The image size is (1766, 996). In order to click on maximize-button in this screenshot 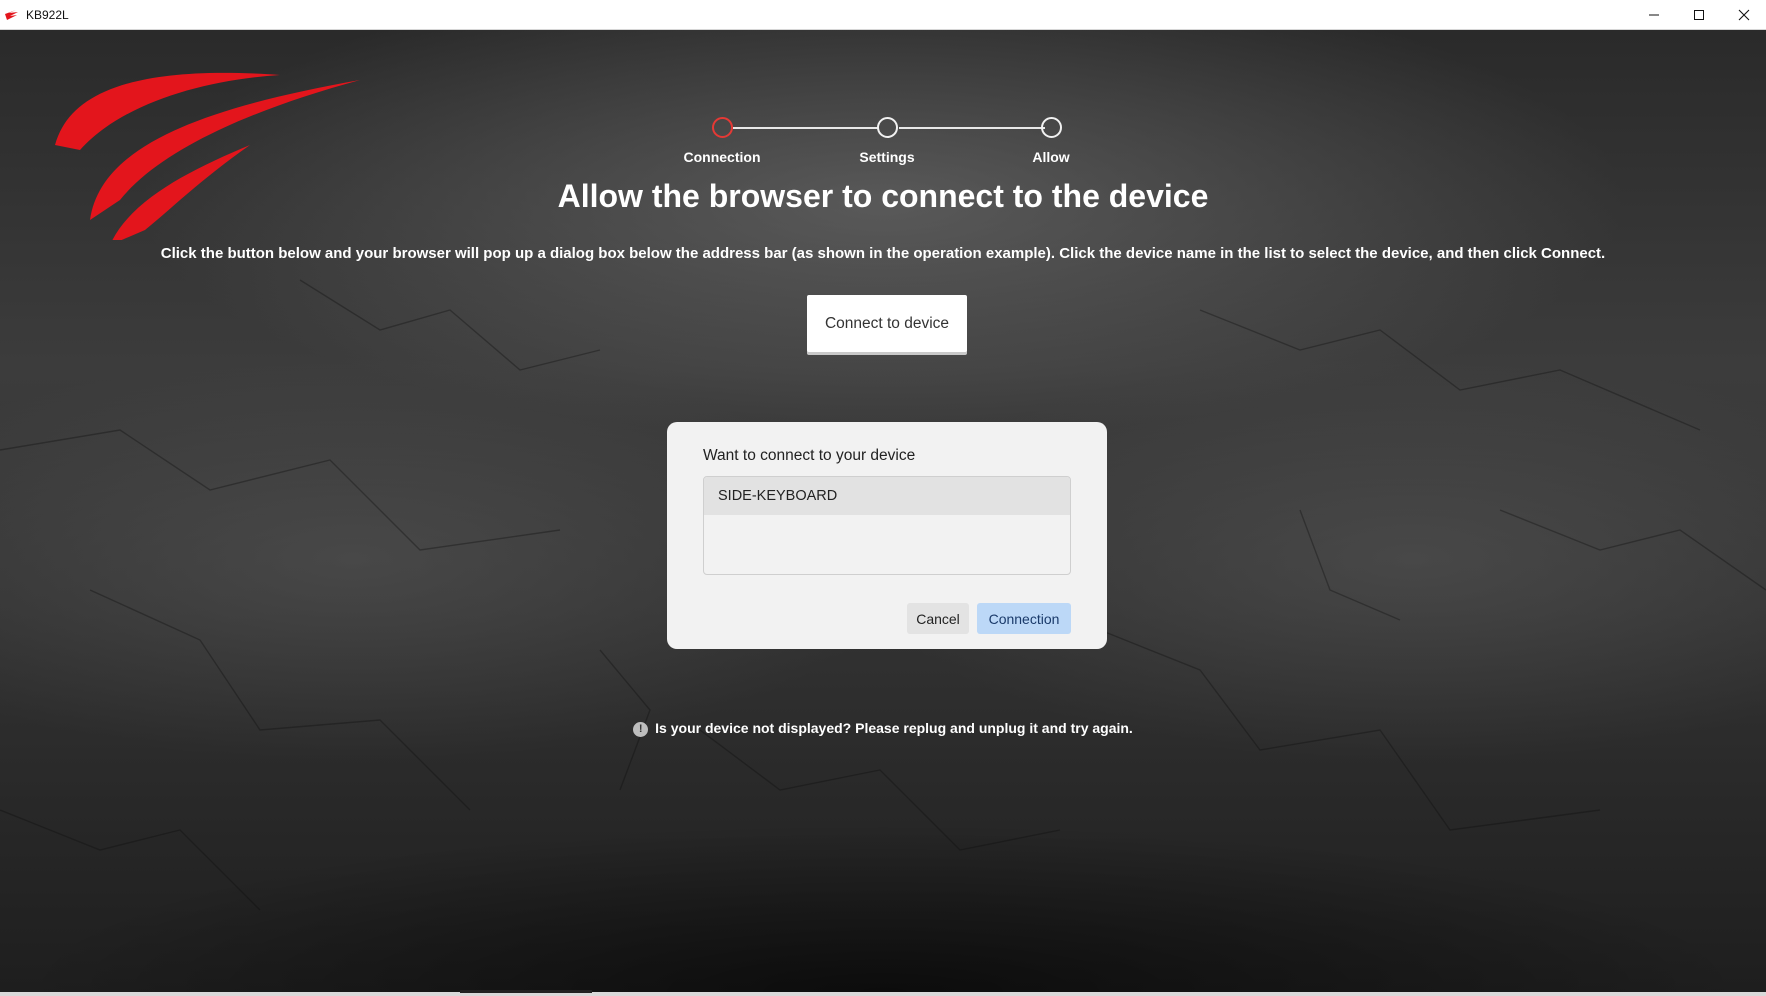, I will do `click(1698, 15)`.